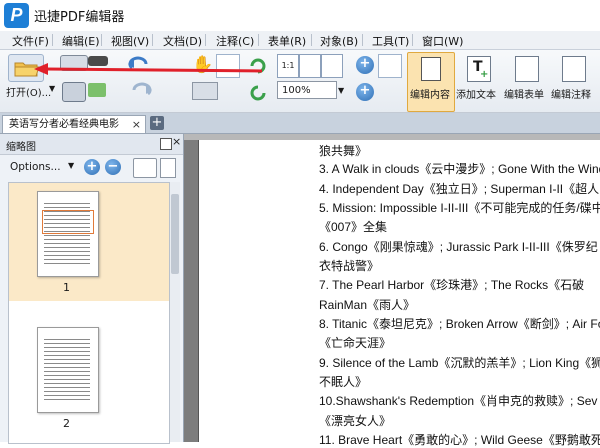  What do you see at coordinates (81, 41) in the screenshot?
I see `menu-edit: 编辑(E)` at bounding box center [81, 41].